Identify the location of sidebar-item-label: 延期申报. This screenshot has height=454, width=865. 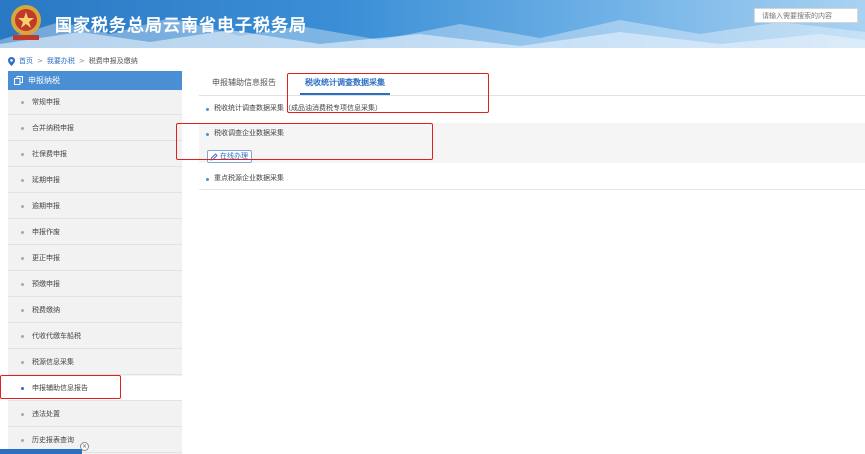
(46, 180).